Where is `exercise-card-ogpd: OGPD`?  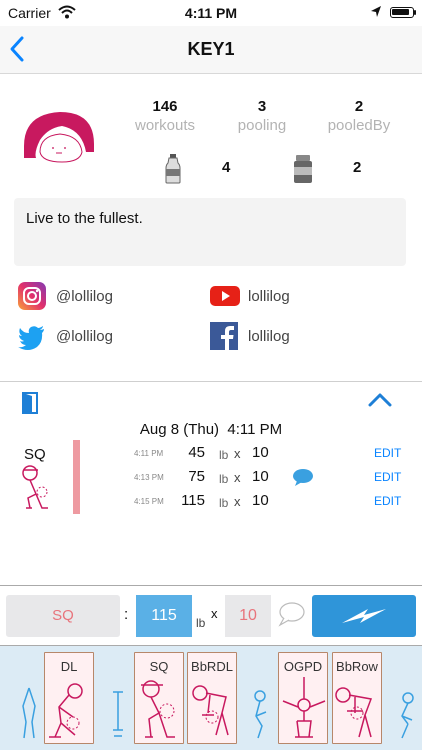
exercise-card-ogpd: OGPD is located at coordinates (303, 698).